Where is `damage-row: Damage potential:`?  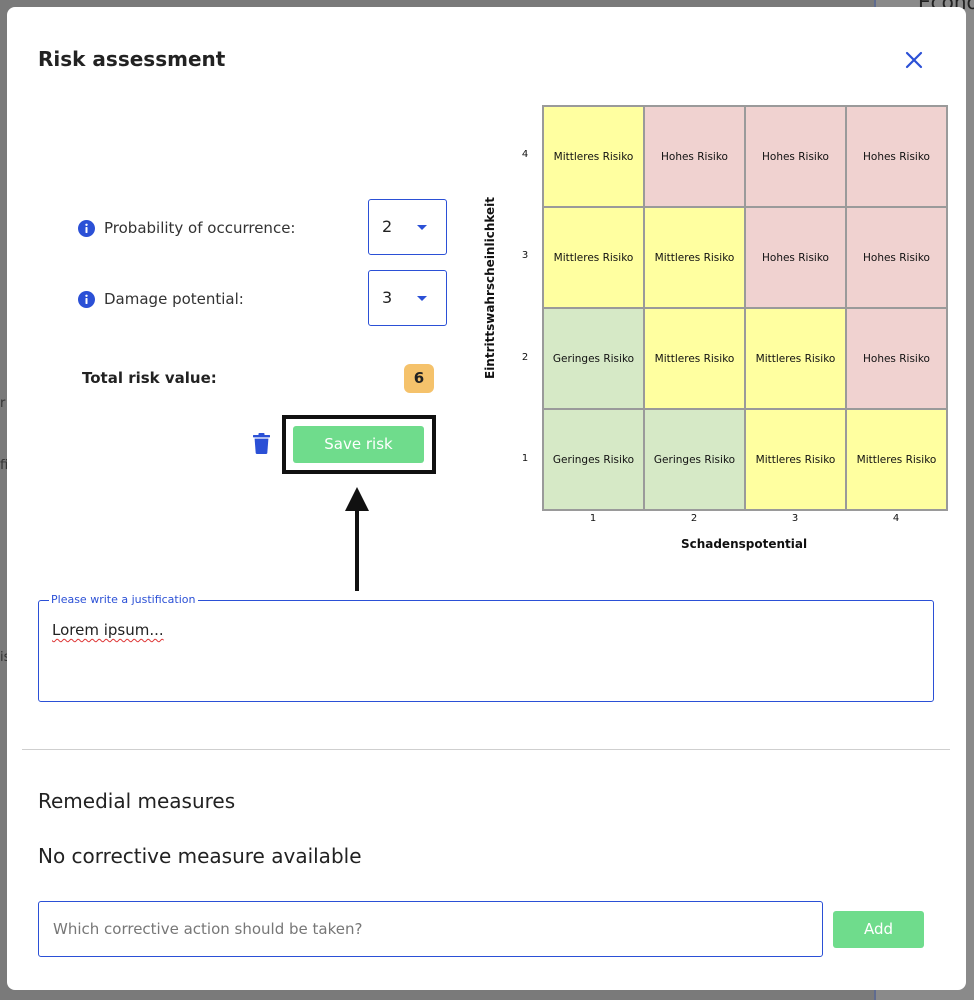 damage-row: Damage potential: is located at coordinates (161, 299).